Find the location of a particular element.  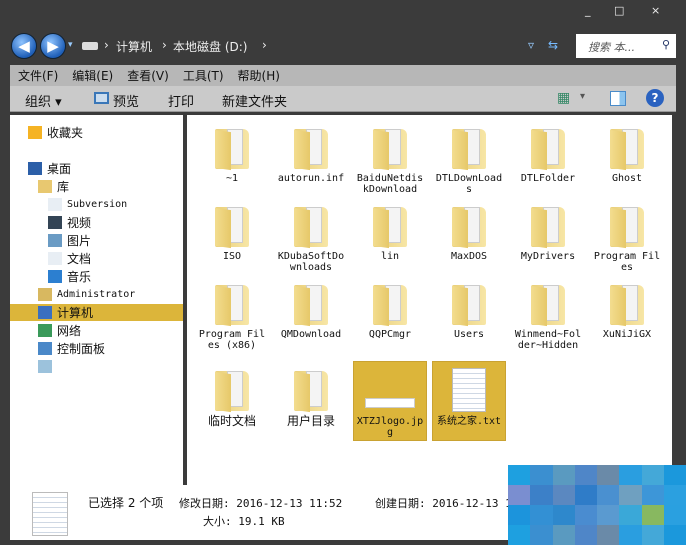

folder-item: ISO is located at coordinates (232, 237).